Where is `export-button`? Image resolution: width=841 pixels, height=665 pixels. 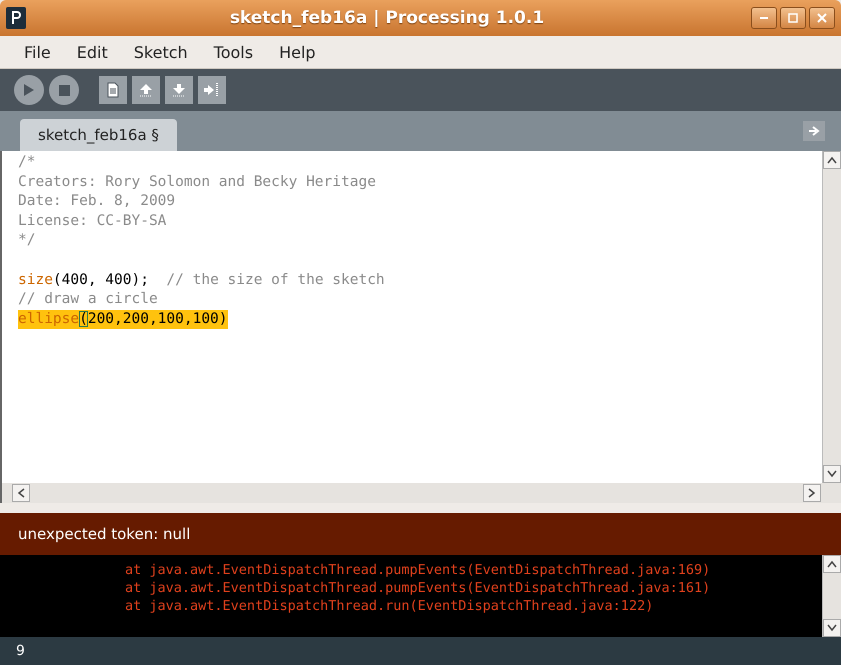
export-button is located at coordinates (212, 90).